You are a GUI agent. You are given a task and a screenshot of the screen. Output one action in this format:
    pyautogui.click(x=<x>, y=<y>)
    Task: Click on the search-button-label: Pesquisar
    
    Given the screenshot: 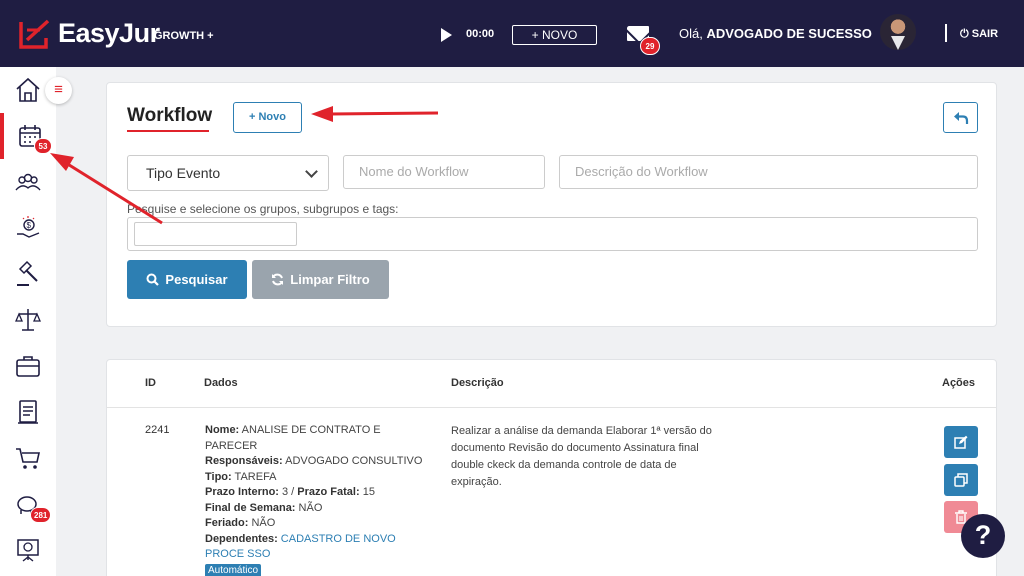 What is the action you would take?
    pyautogui.click(x=196, y=279)
    